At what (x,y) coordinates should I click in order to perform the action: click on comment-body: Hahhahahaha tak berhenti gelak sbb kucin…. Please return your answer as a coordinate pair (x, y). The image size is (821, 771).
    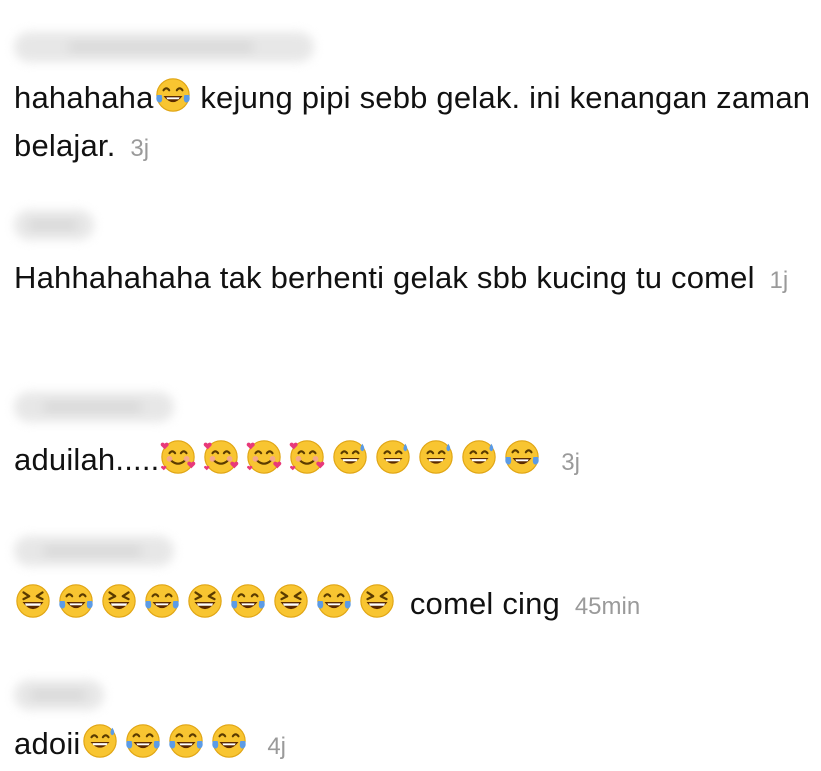
    Looking at the image, I should click on (384, 277).